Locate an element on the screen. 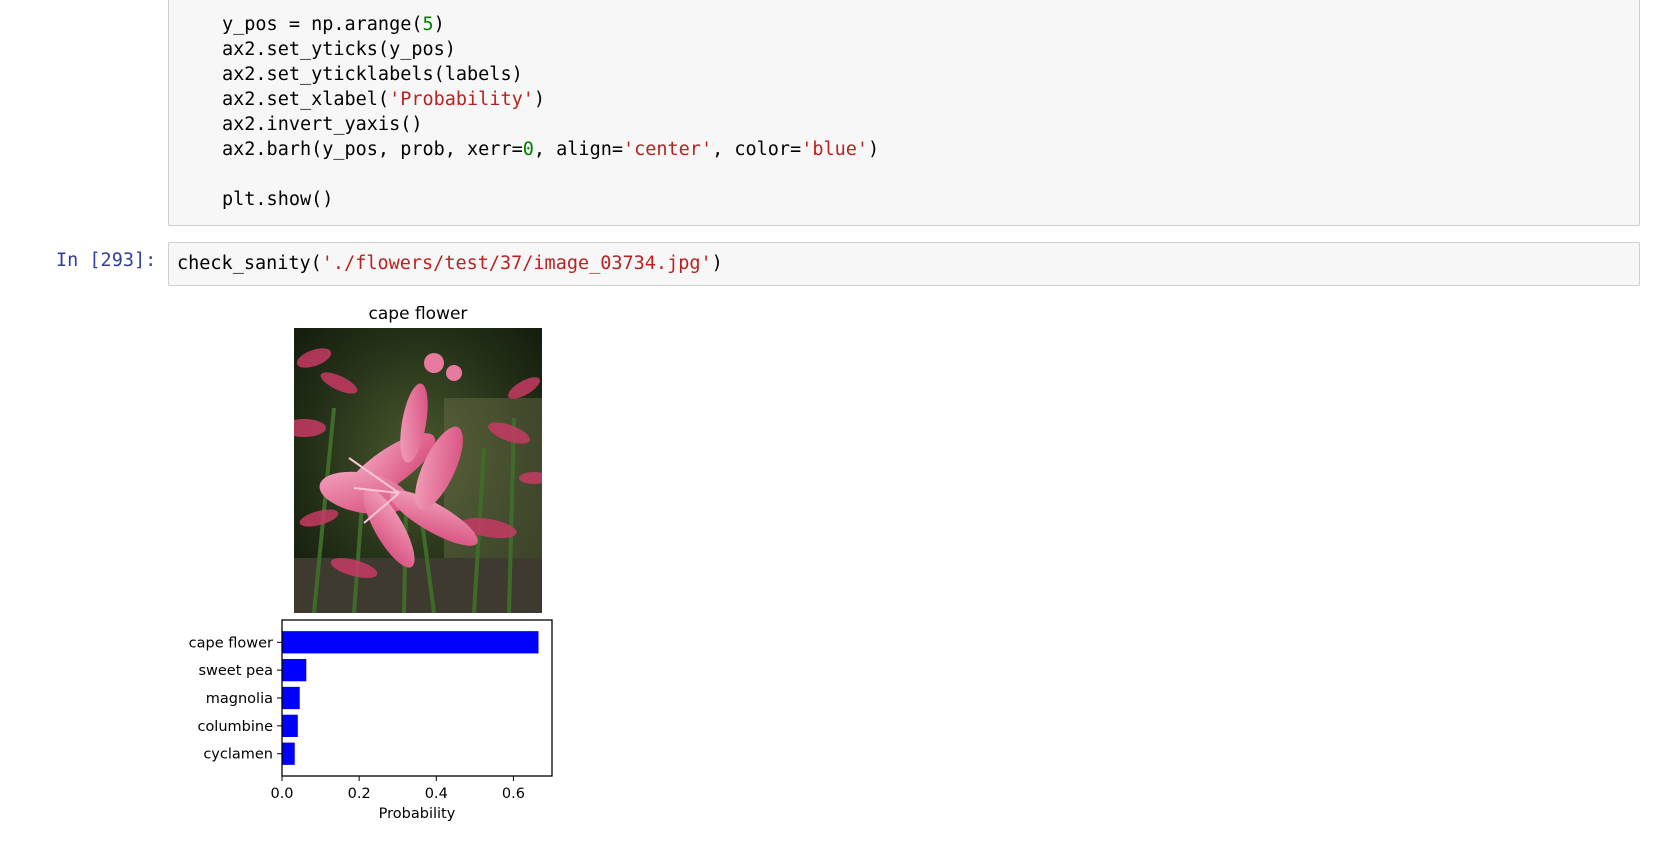 This screenshot has height=845, width=1663. code-line: ax2.set_yticks(y_pos) is located at coordinates (339, 49).